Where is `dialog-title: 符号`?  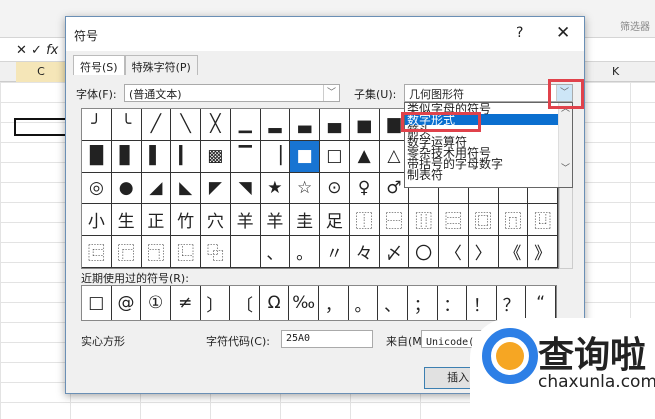 dialog-title: 符号 is located at coordinates (86, 36).